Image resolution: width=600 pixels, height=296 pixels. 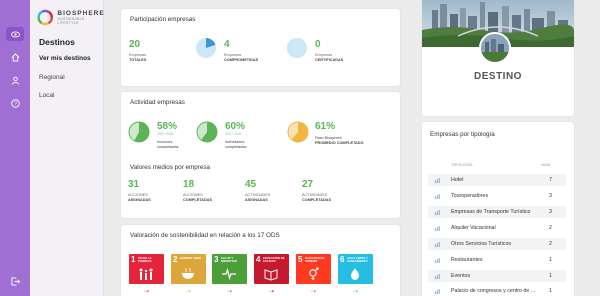 I want to click on user-icon, so click(x=15, y=80).